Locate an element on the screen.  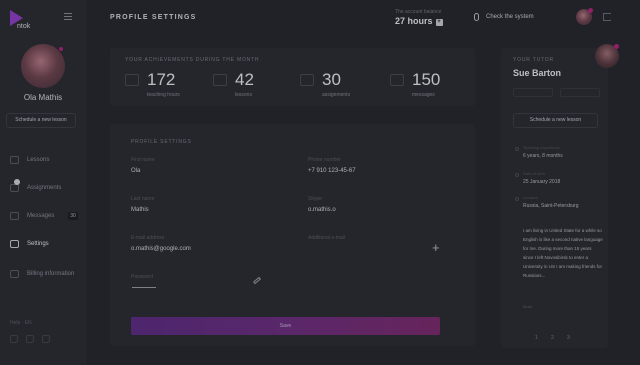
page-title: PROFILE SETTINGS is located at coordinates (153, 17).